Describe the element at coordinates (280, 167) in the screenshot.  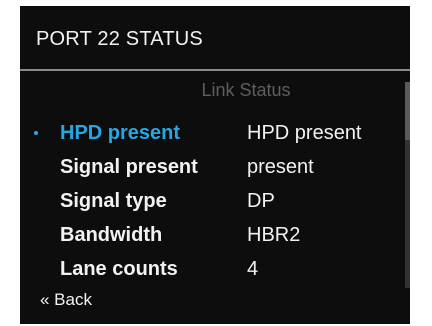
I see `row-value: present` at that location.